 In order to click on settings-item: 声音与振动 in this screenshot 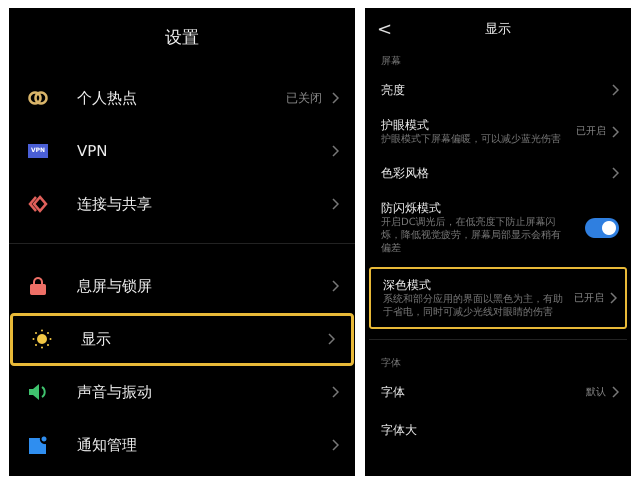, I will do `click(182, 392)`.